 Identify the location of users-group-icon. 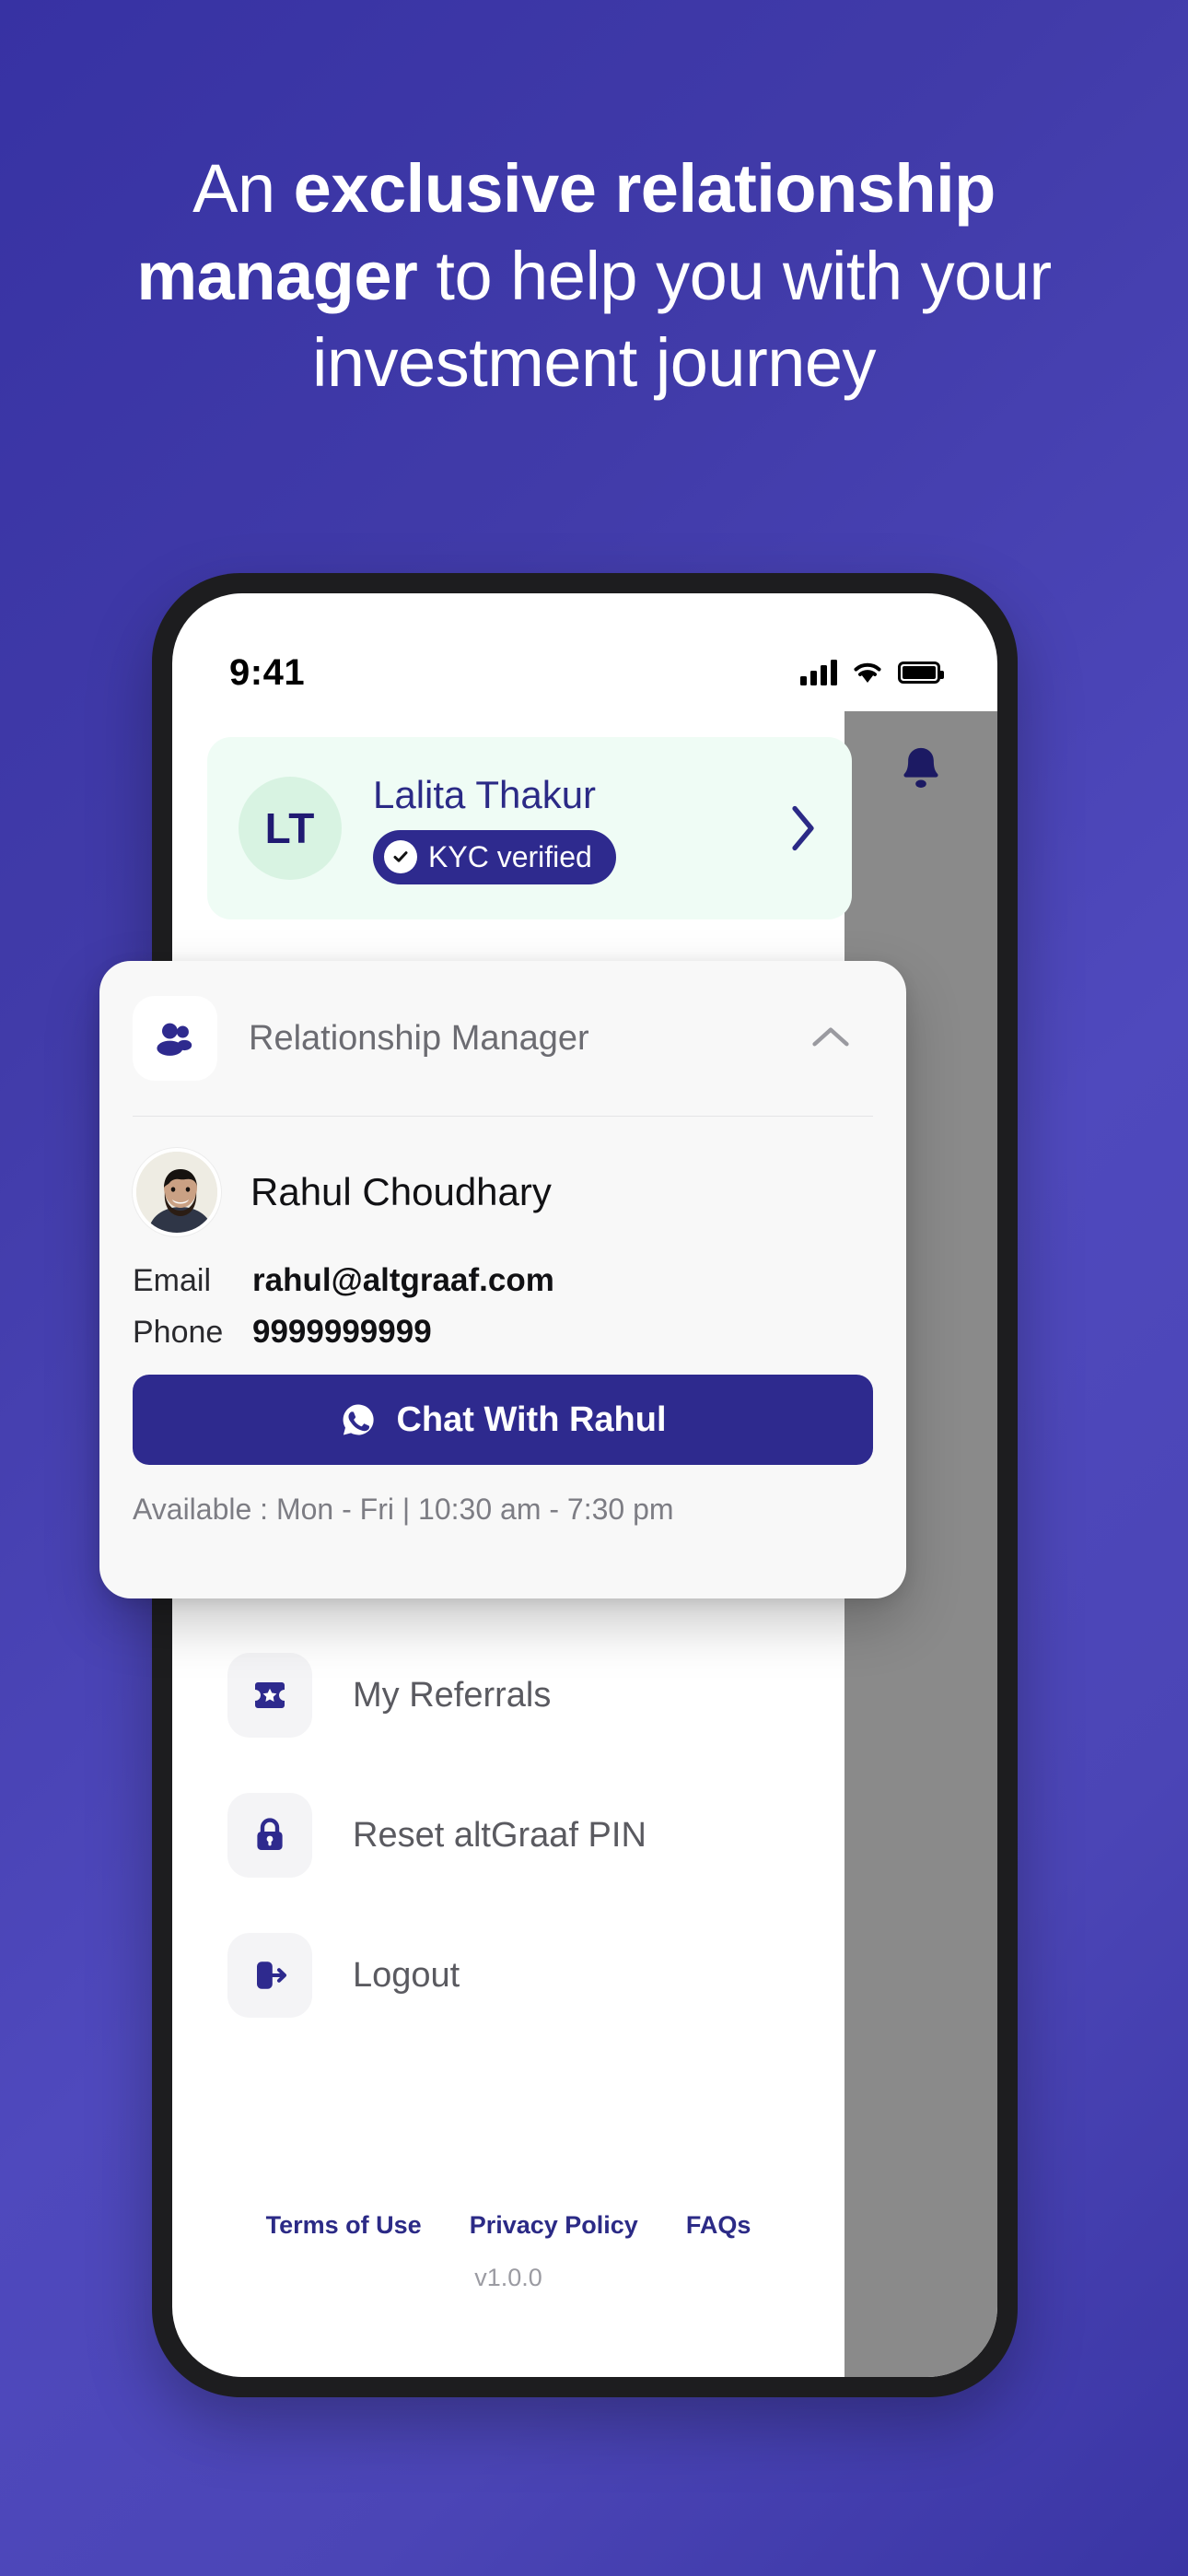
(175, 1038).